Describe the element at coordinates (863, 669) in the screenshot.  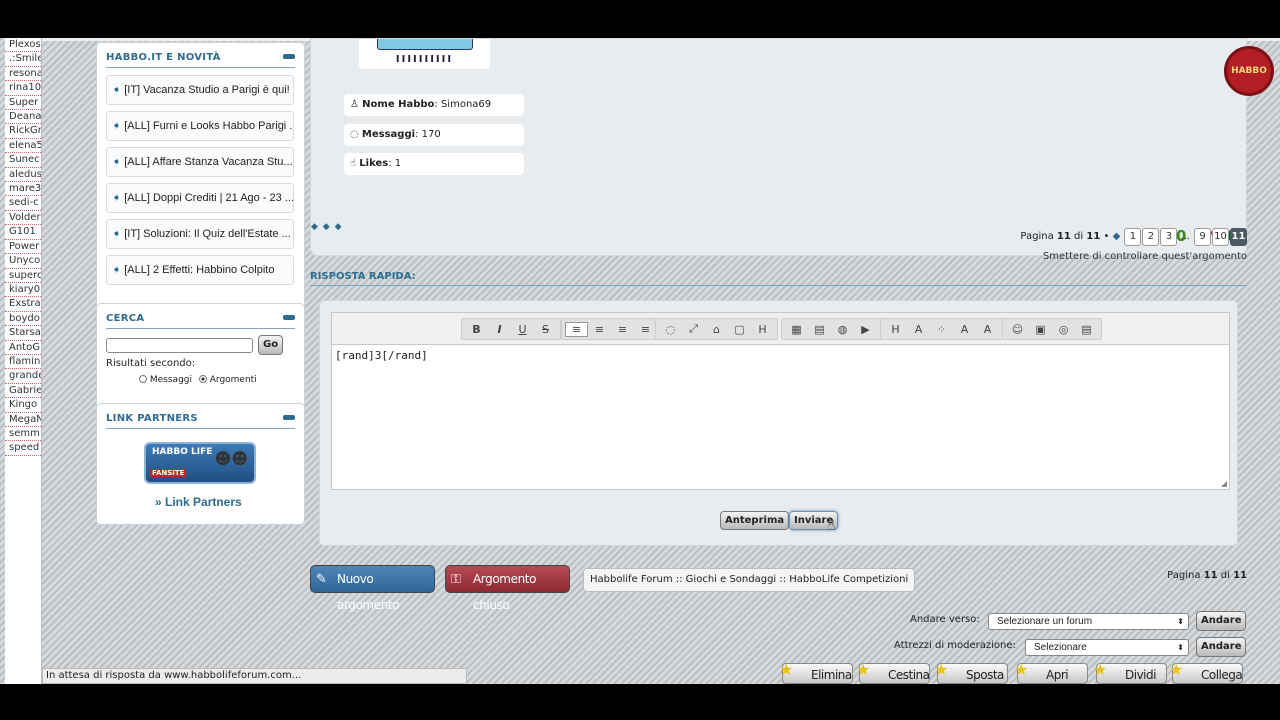
I see `mod-star-icon: ★` at that location.